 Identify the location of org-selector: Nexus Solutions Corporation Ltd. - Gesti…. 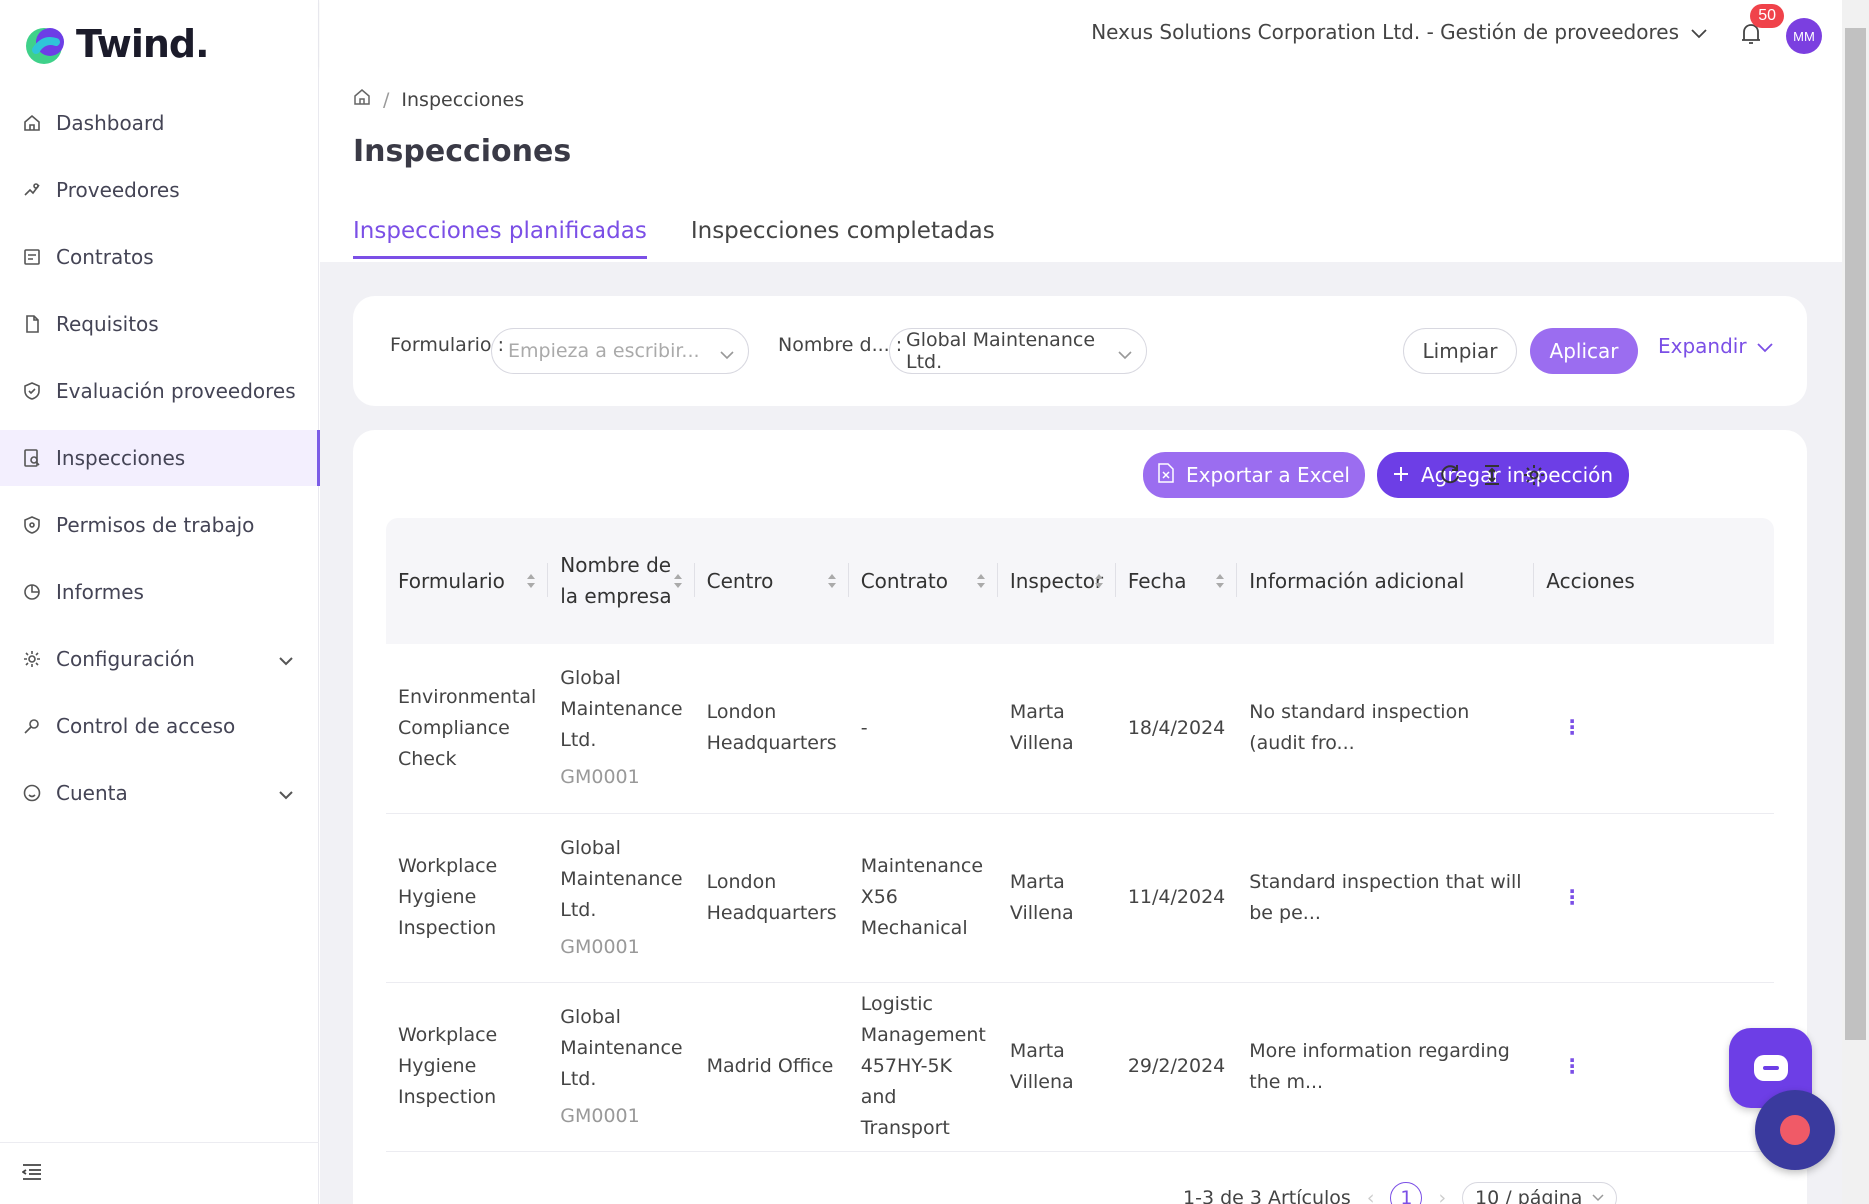
(1399, 32).